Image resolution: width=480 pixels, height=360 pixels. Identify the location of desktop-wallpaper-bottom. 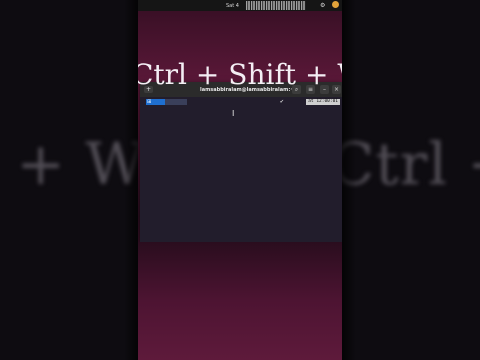
(240, 301).